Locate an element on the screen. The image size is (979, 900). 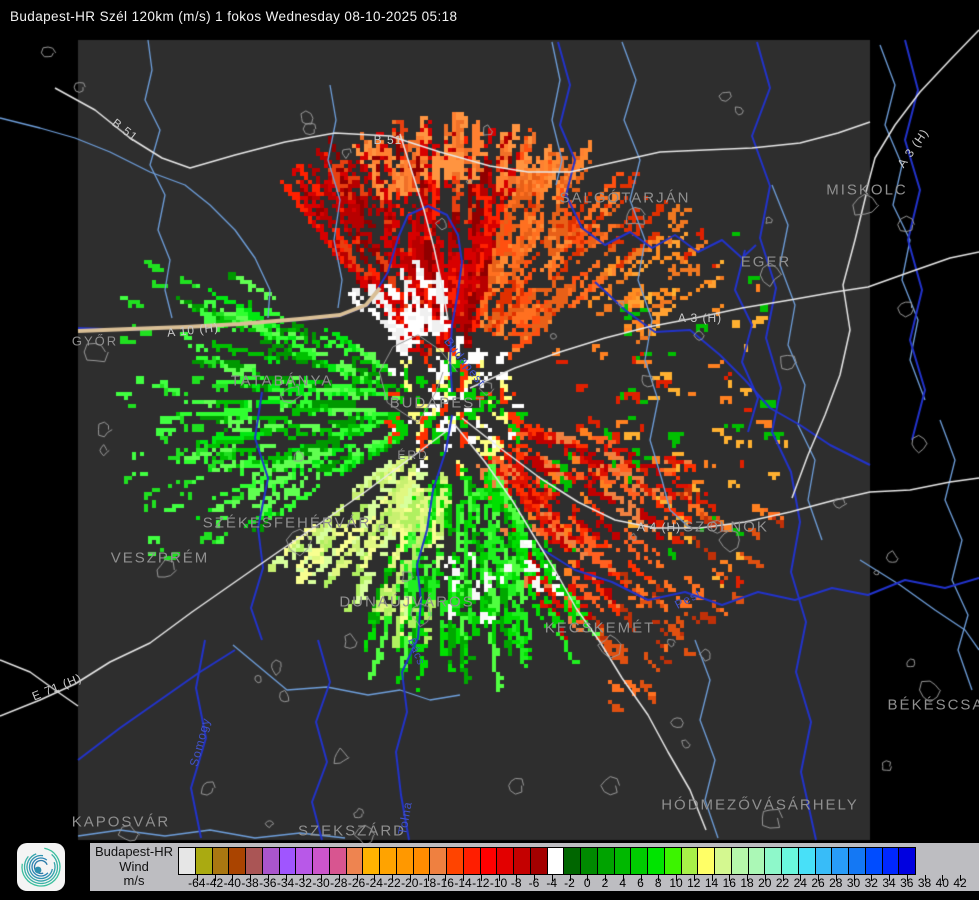
legend-tick-label: -14 is located at coordinates (463, 883).